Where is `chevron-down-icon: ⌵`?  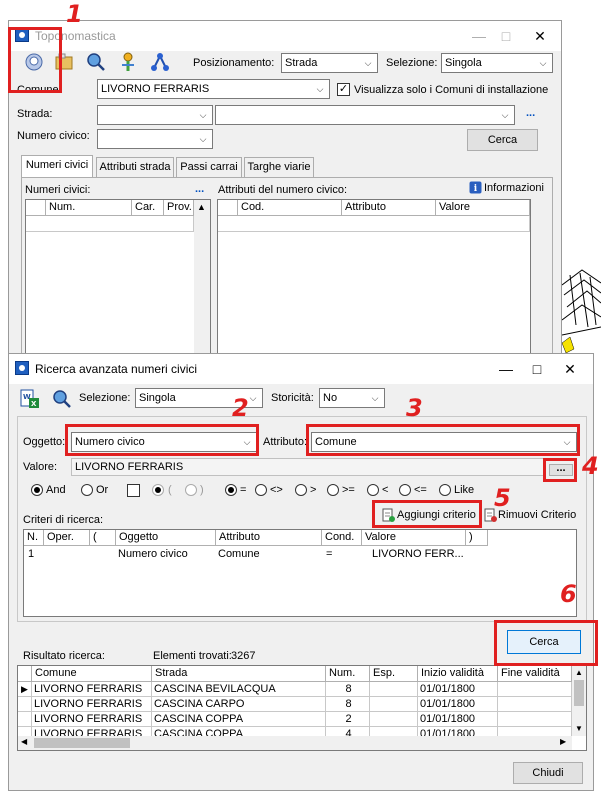
chevron-down-icon: ⌵ is located at coordinates (543, 63).